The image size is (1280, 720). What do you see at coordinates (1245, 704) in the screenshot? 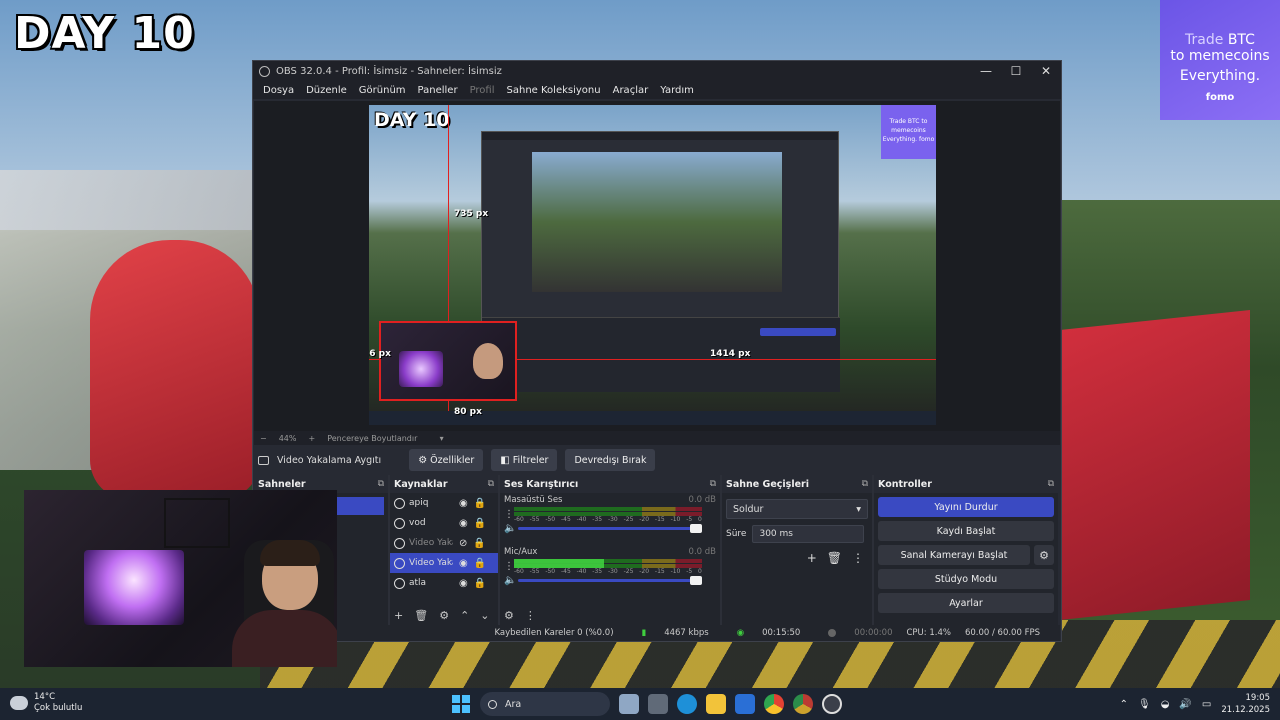
I see `clock: 19:05 21.12.2025` at bounding box center [1245, 704].